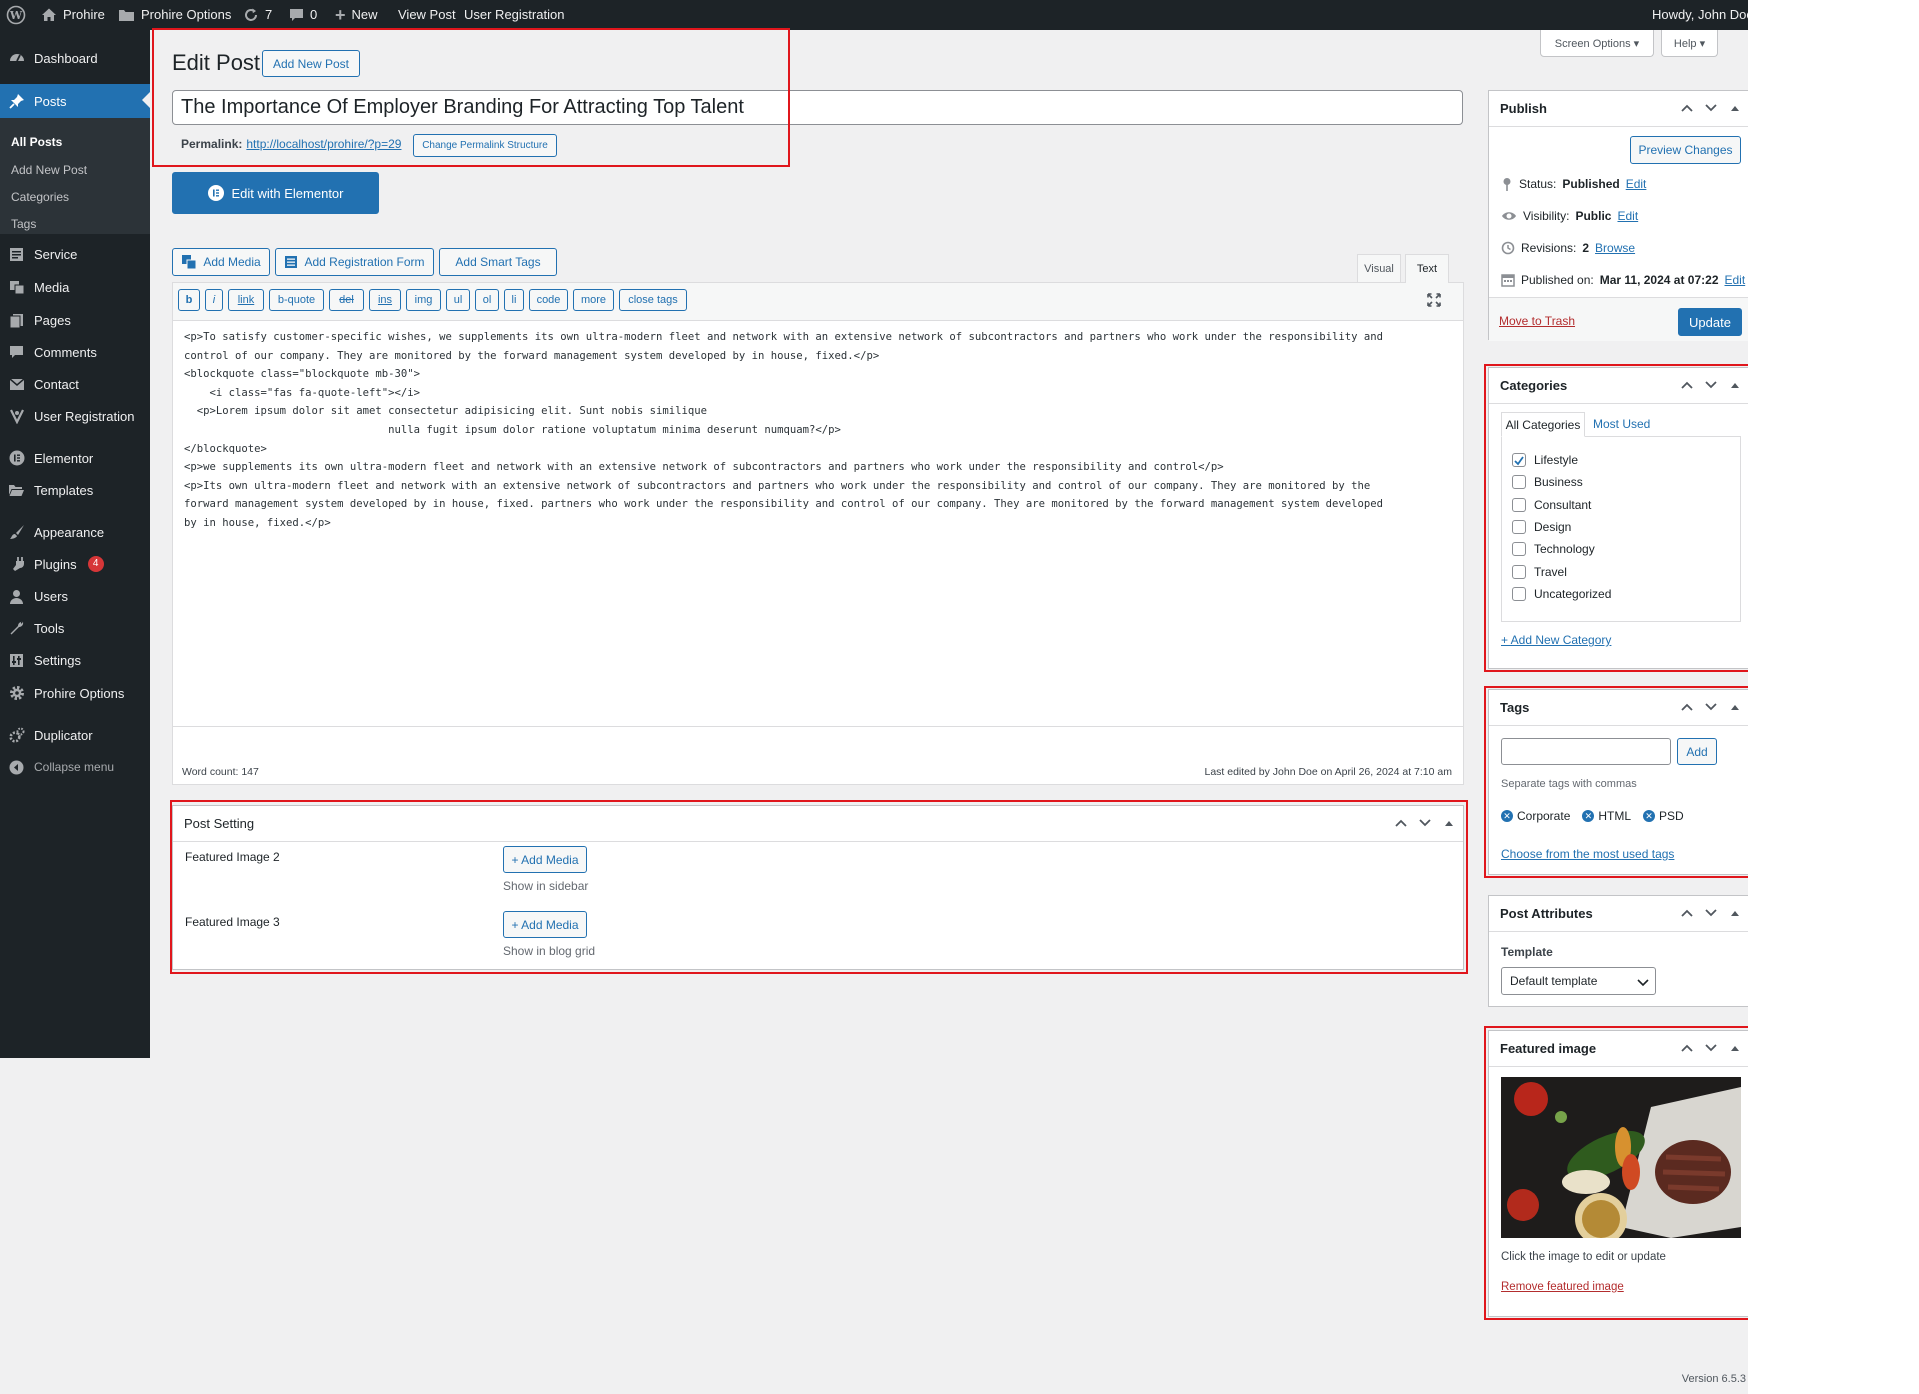  I want to click on menu-pages: Pages, so click(75, 320).